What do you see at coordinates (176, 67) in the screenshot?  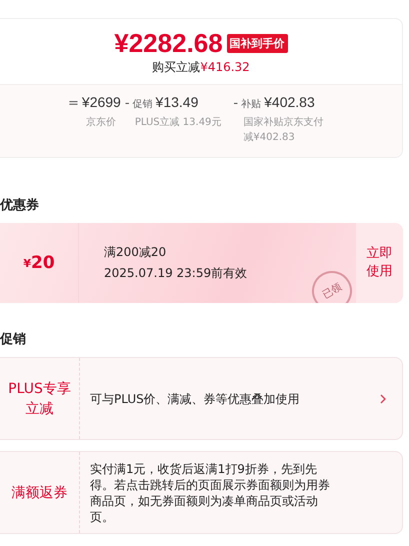 I see `saving-label: 购买立减` at bounding box center [176, 67].